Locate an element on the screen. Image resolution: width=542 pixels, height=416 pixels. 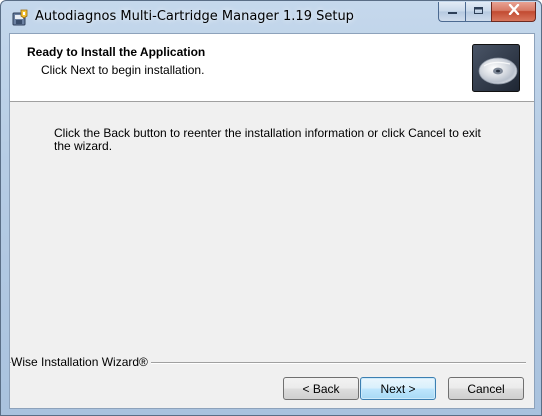
page-subtitle: Click Next to begin installation. is located at coordinates (123, 70).